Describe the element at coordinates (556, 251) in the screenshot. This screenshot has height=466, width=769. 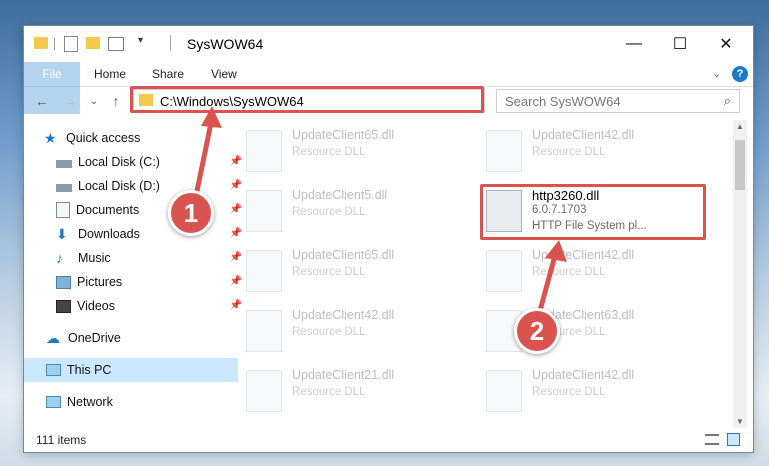
I see `arrow-two-head` at that location.